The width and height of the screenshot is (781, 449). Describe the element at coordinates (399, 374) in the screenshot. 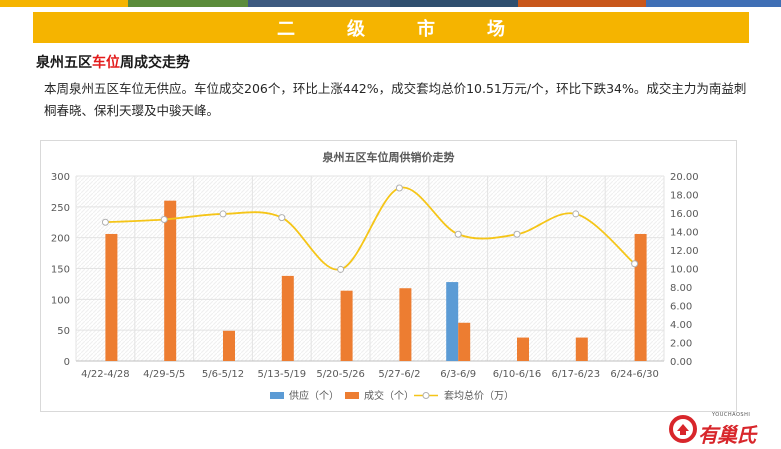

I see `x-axis-tick-label: 5/27-6/2` at that location.